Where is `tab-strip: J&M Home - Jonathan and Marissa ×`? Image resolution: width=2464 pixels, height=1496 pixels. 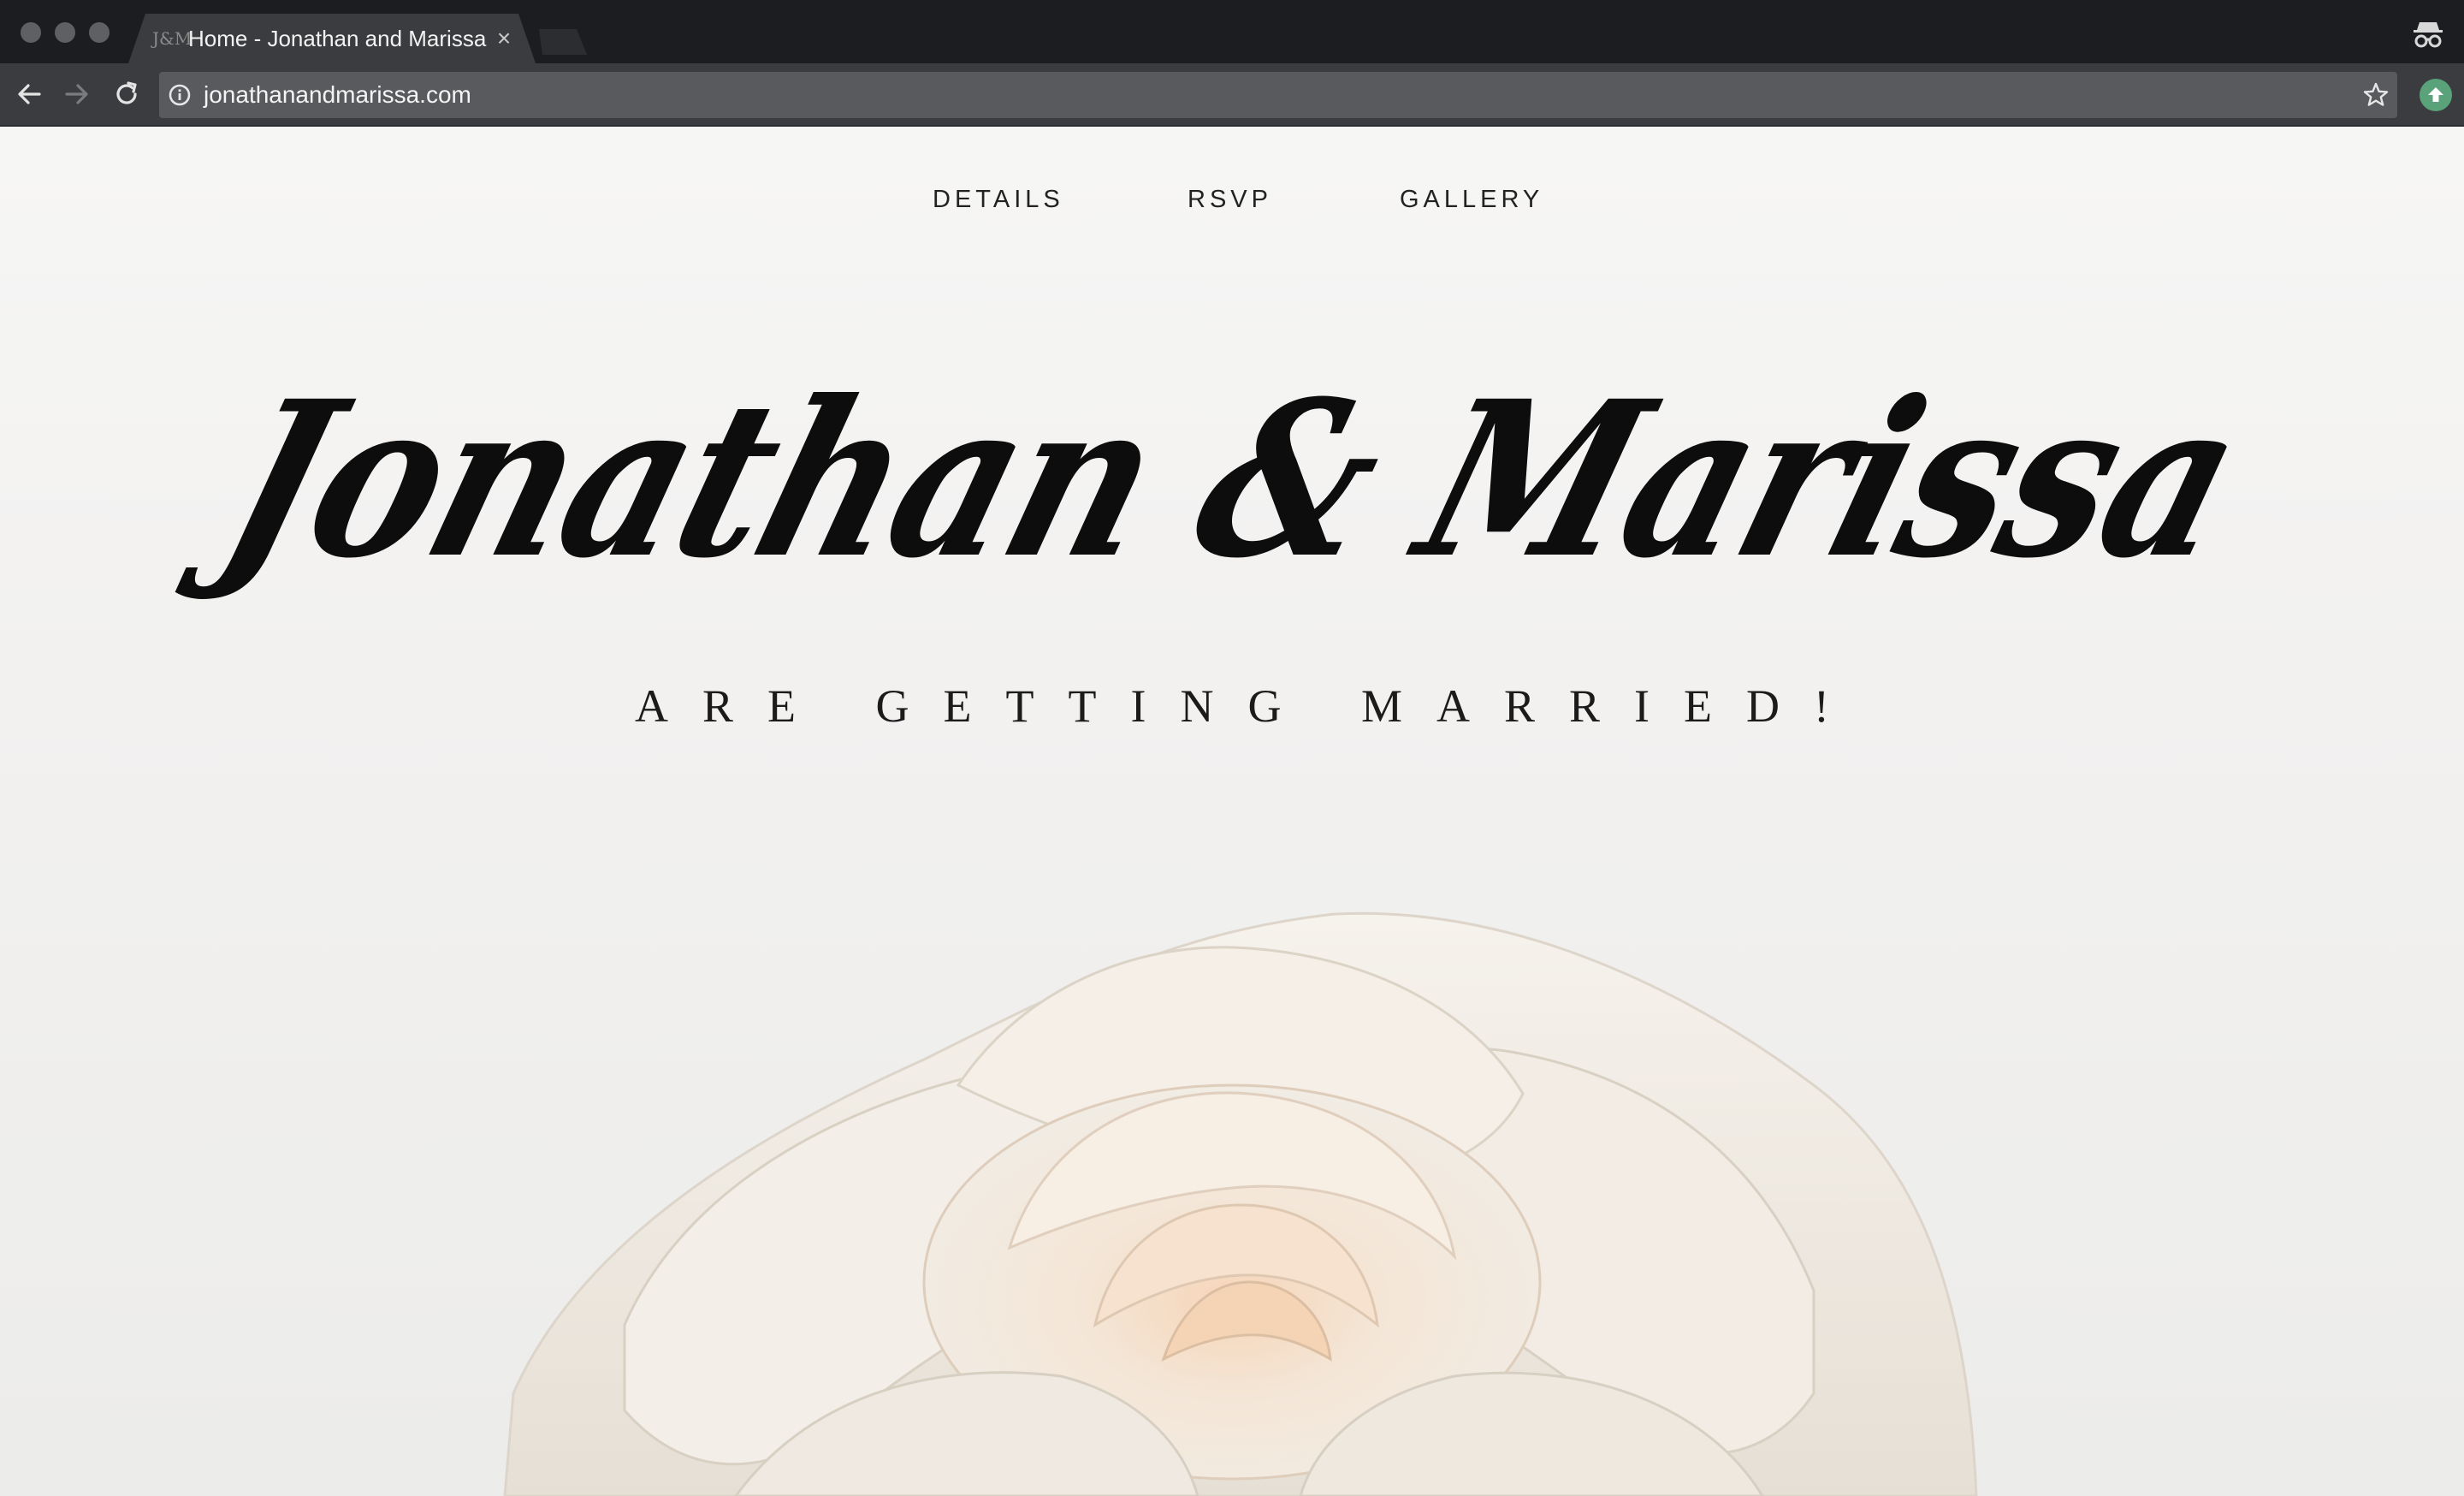
tab-strip: J&M Home - Jonathan and Marissa × is located at coordinates (1232, 31).